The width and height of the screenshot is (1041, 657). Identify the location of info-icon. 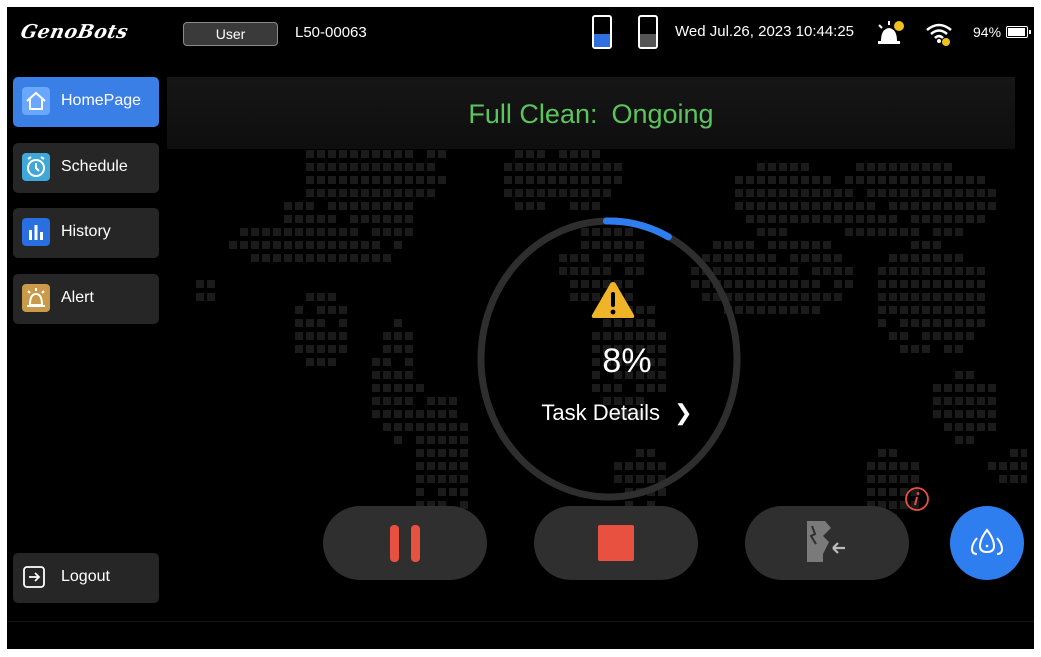
(917, 499).